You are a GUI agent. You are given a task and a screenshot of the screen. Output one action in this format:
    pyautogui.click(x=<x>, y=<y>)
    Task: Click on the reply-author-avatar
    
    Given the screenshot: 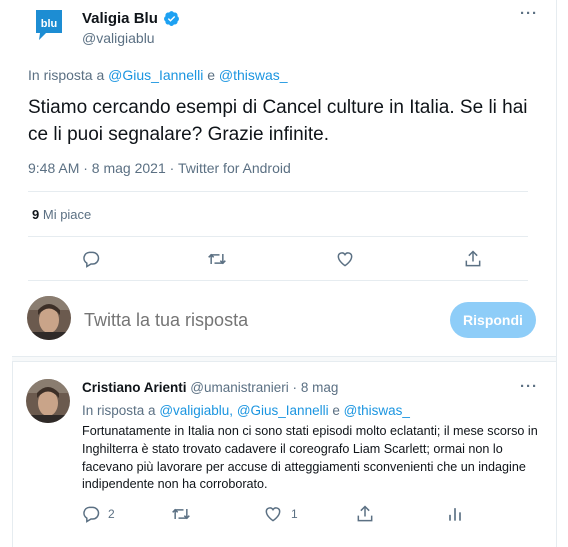 What is the action you would take?
    pyautogui.click(x=48, y=401)
    